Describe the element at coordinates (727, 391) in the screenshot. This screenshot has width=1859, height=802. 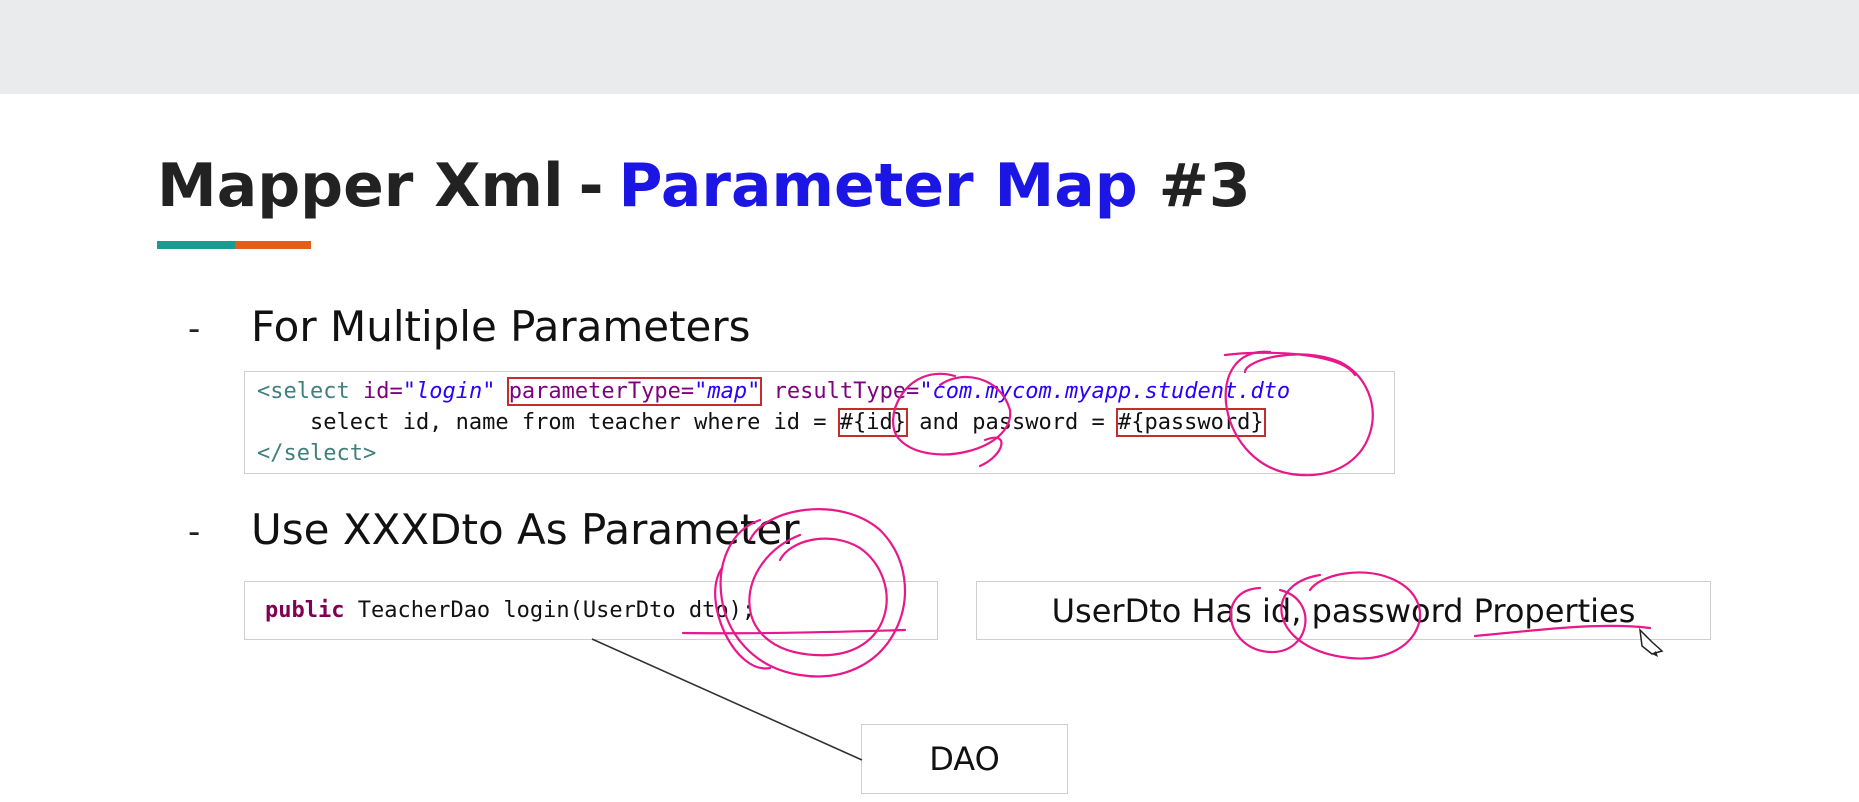
I see `code-parametertype-value: "map"` at that location.